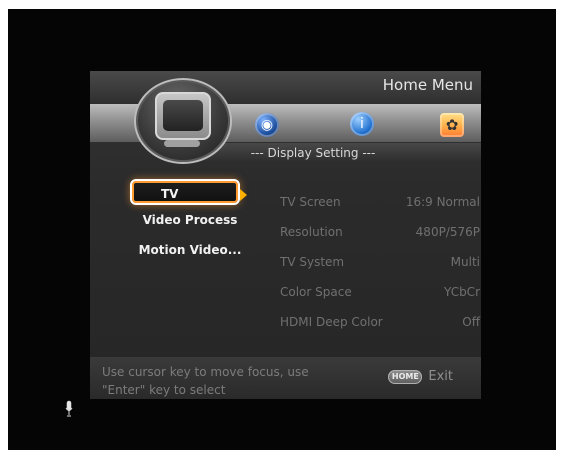 The image size is (564, 457). What do you see at coordinates (205, 372) in the screenshot?
I see `help-line-1: Use cursor key to move focus, use` at bounding box center [205, 372].